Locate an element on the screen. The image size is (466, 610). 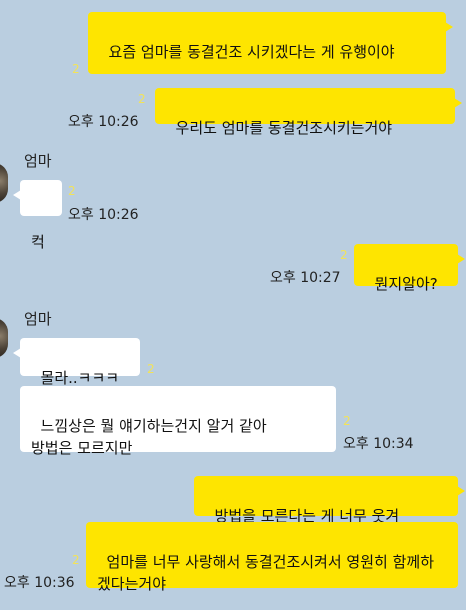
message-text: 뭔지알아? is located at coordinates (406, 284).